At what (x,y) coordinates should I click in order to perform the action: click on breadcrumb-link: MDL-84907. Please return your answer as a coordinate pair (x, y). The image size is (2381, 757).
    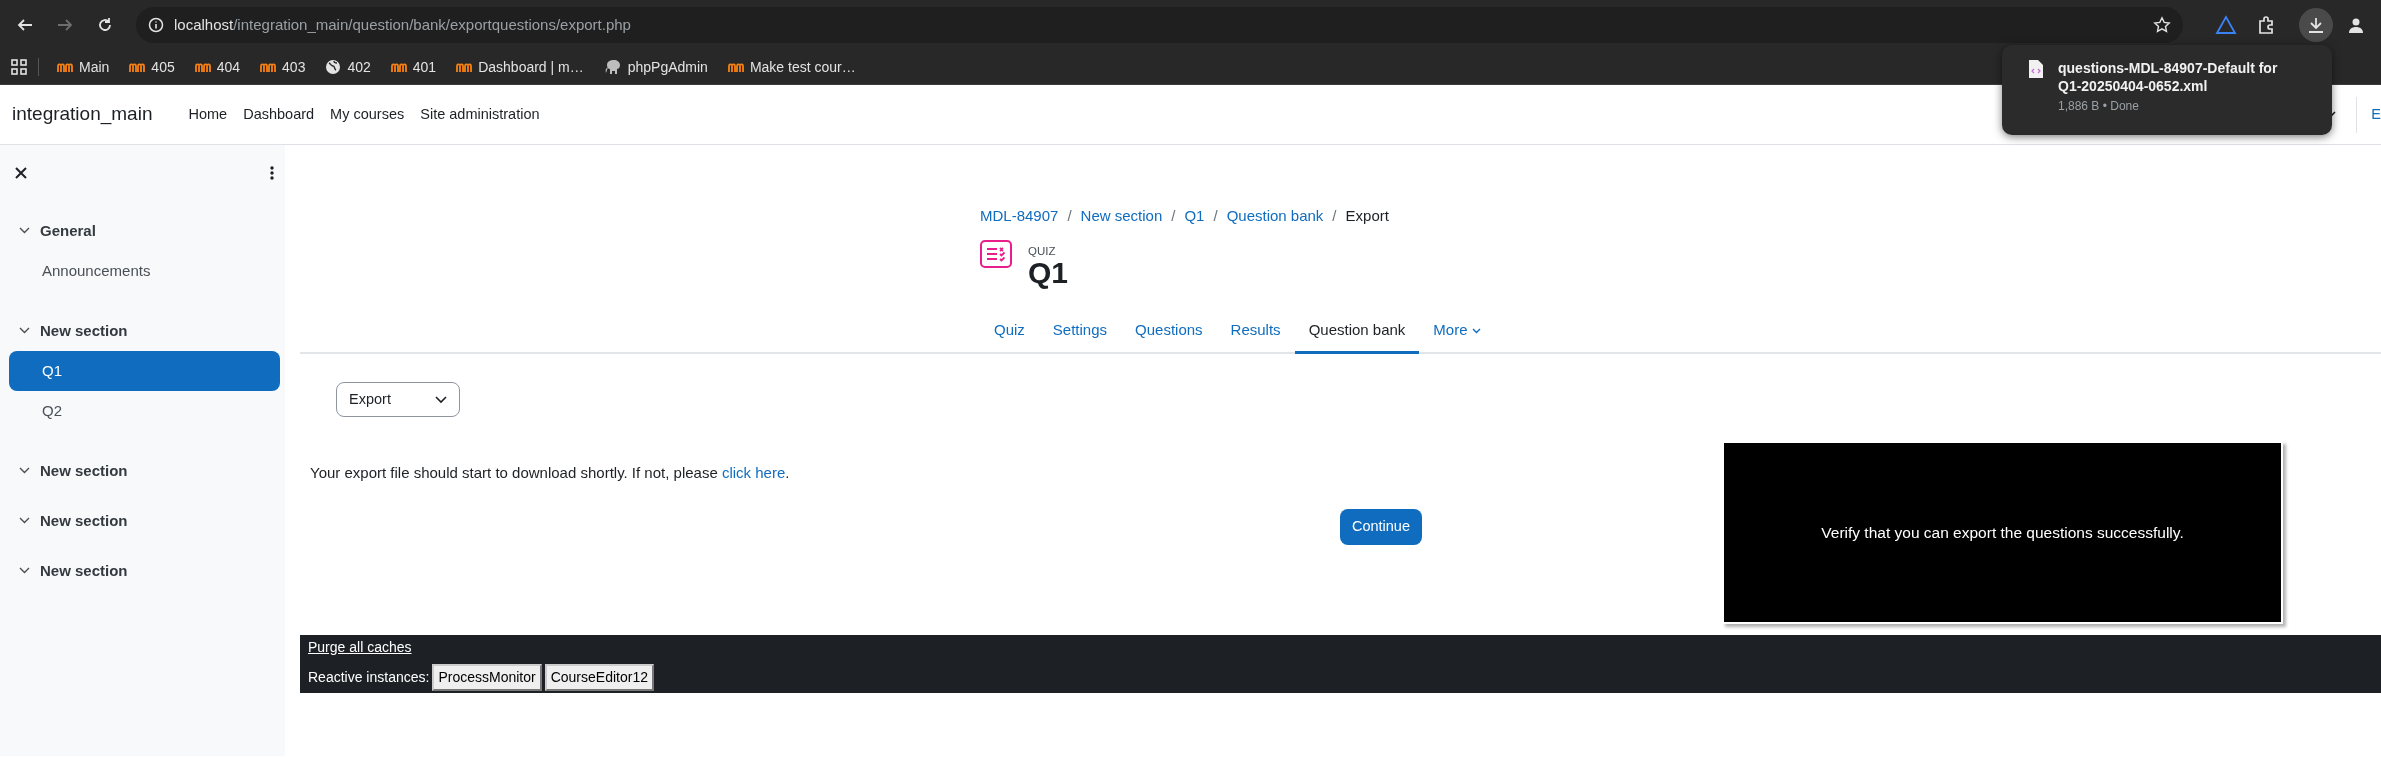
    Looking at the image, I should click on (1019, 216).